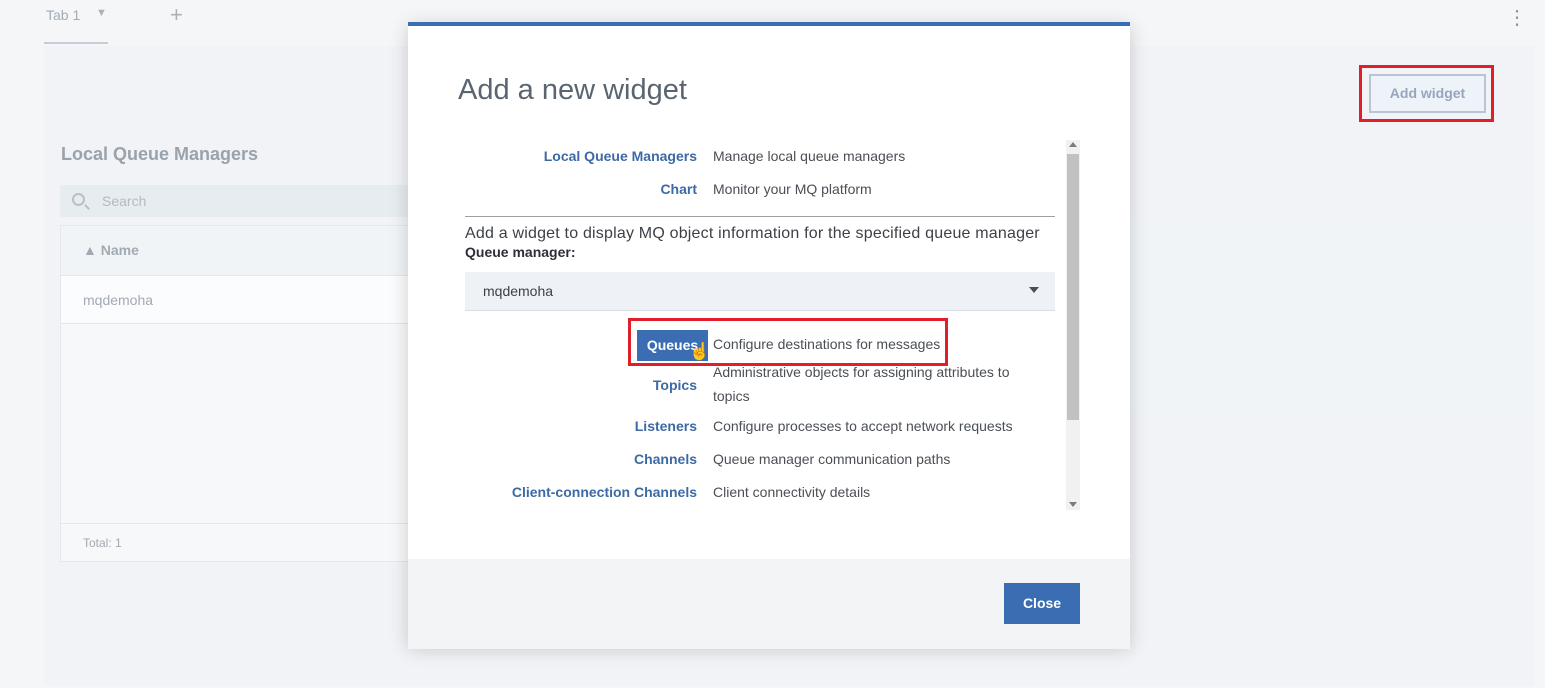  What do you see at coordinates (675, 385) in the screenshot?
I see `widget-name: Topics` at bounding box center [675, 385].